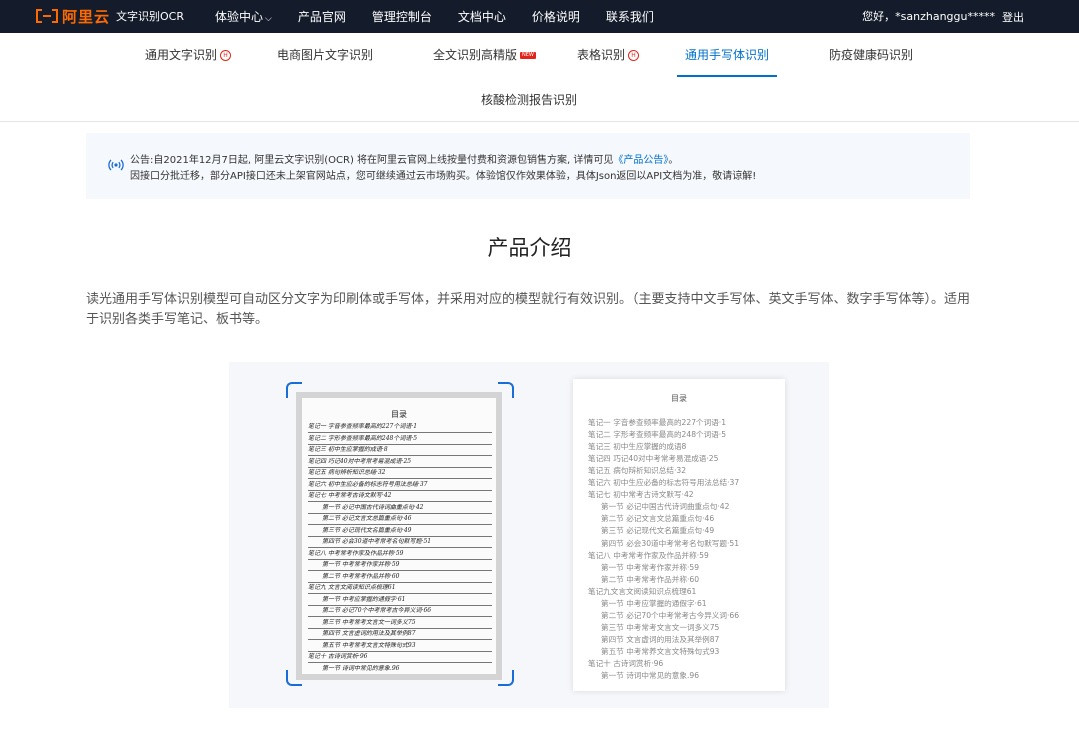 The image size is (1079, 741). I want to click on result-line: 第五节 中考常养文言文特殊句式93, so click(660, 651).